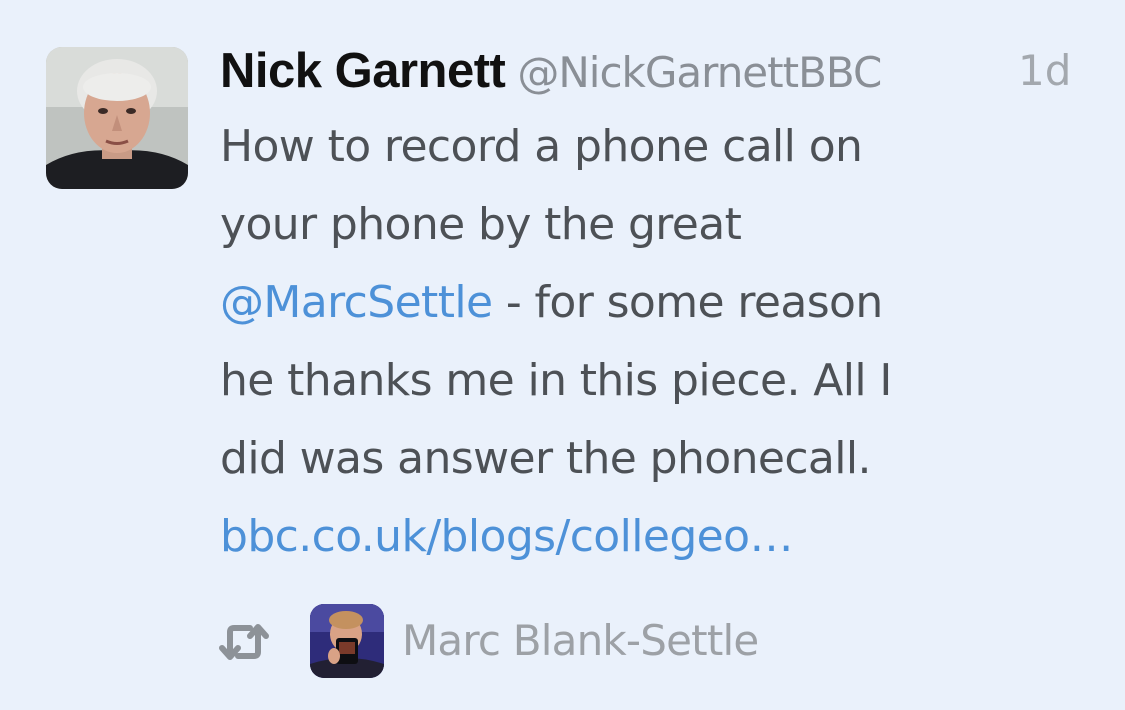  I want to click on author-handle: @NickGarnettBBC, so click(699, 72).